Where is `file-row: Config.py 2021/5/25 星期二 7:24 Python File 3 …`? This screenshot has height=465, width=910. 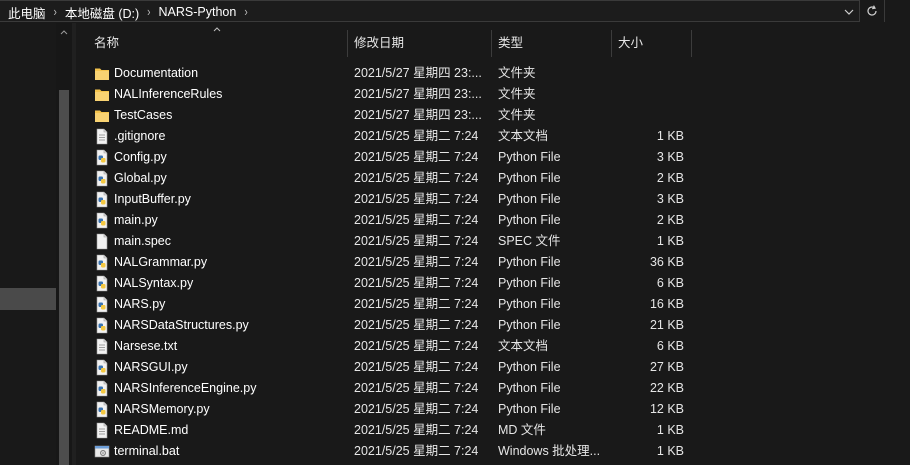
file-row: Config.py 2021/5/25 星期二 7:24 Python File 3 … is located at coordinates (493, 157).